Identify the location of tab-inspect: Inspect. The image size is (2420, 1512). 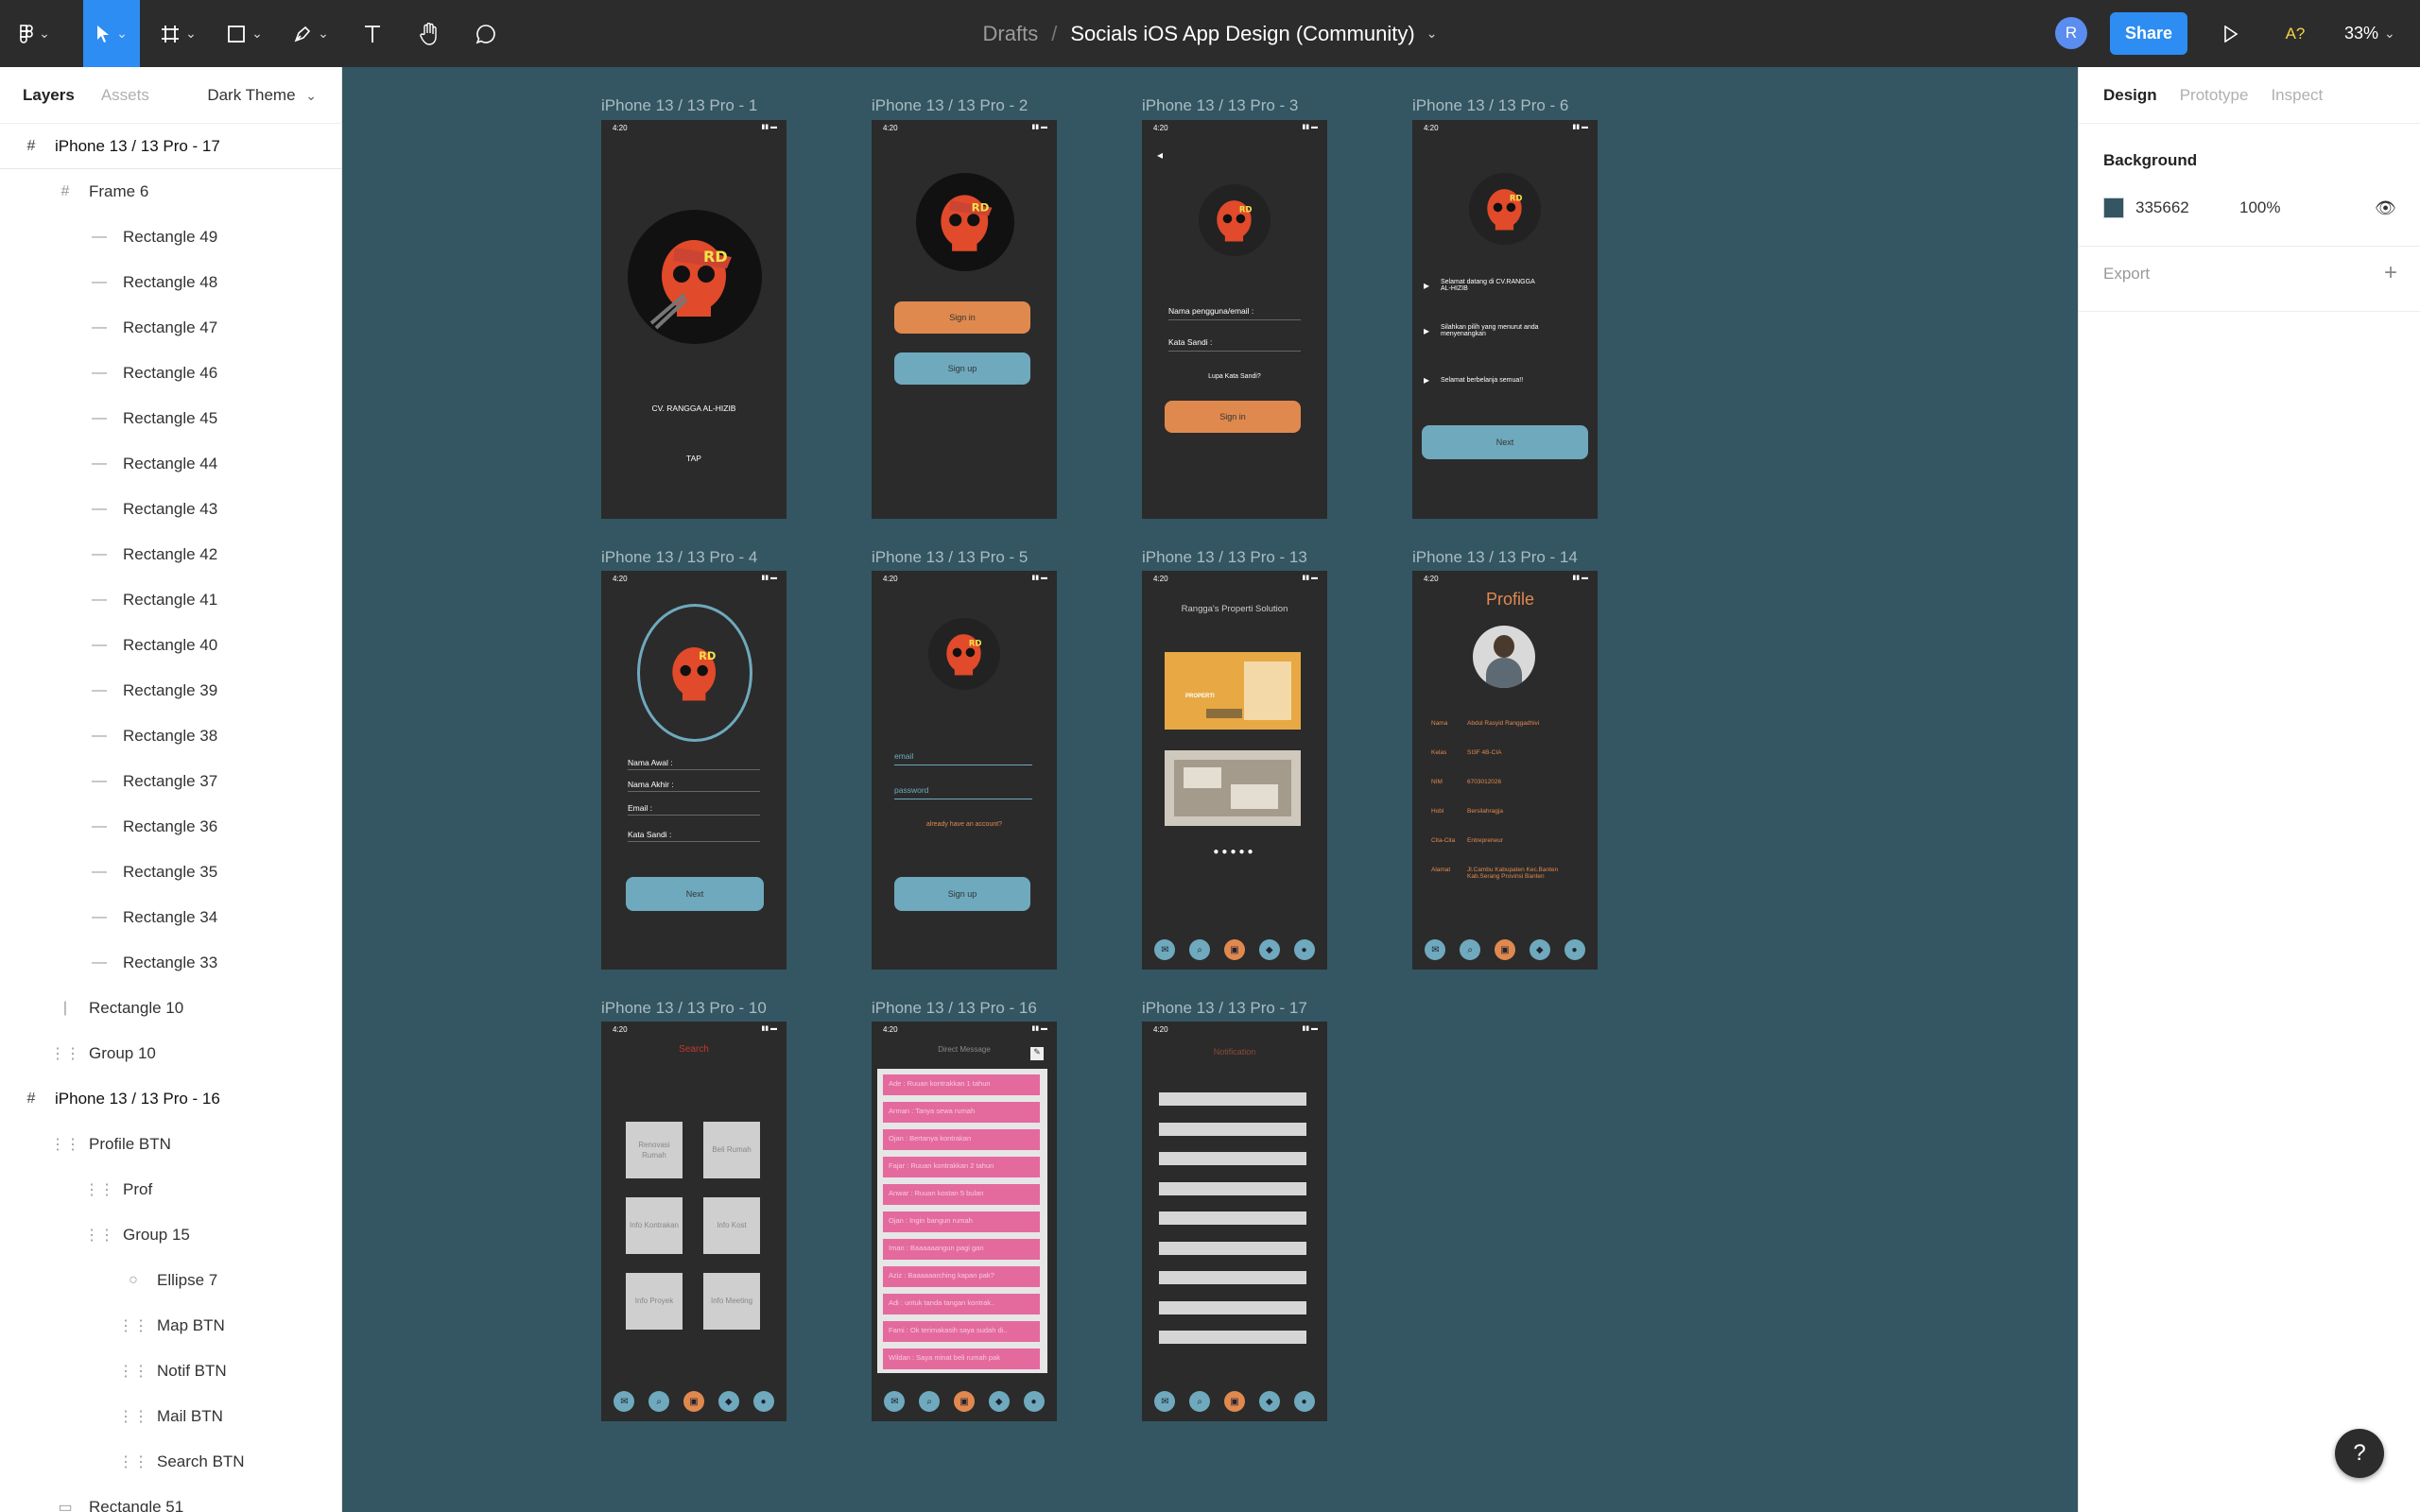
(2297, 95).